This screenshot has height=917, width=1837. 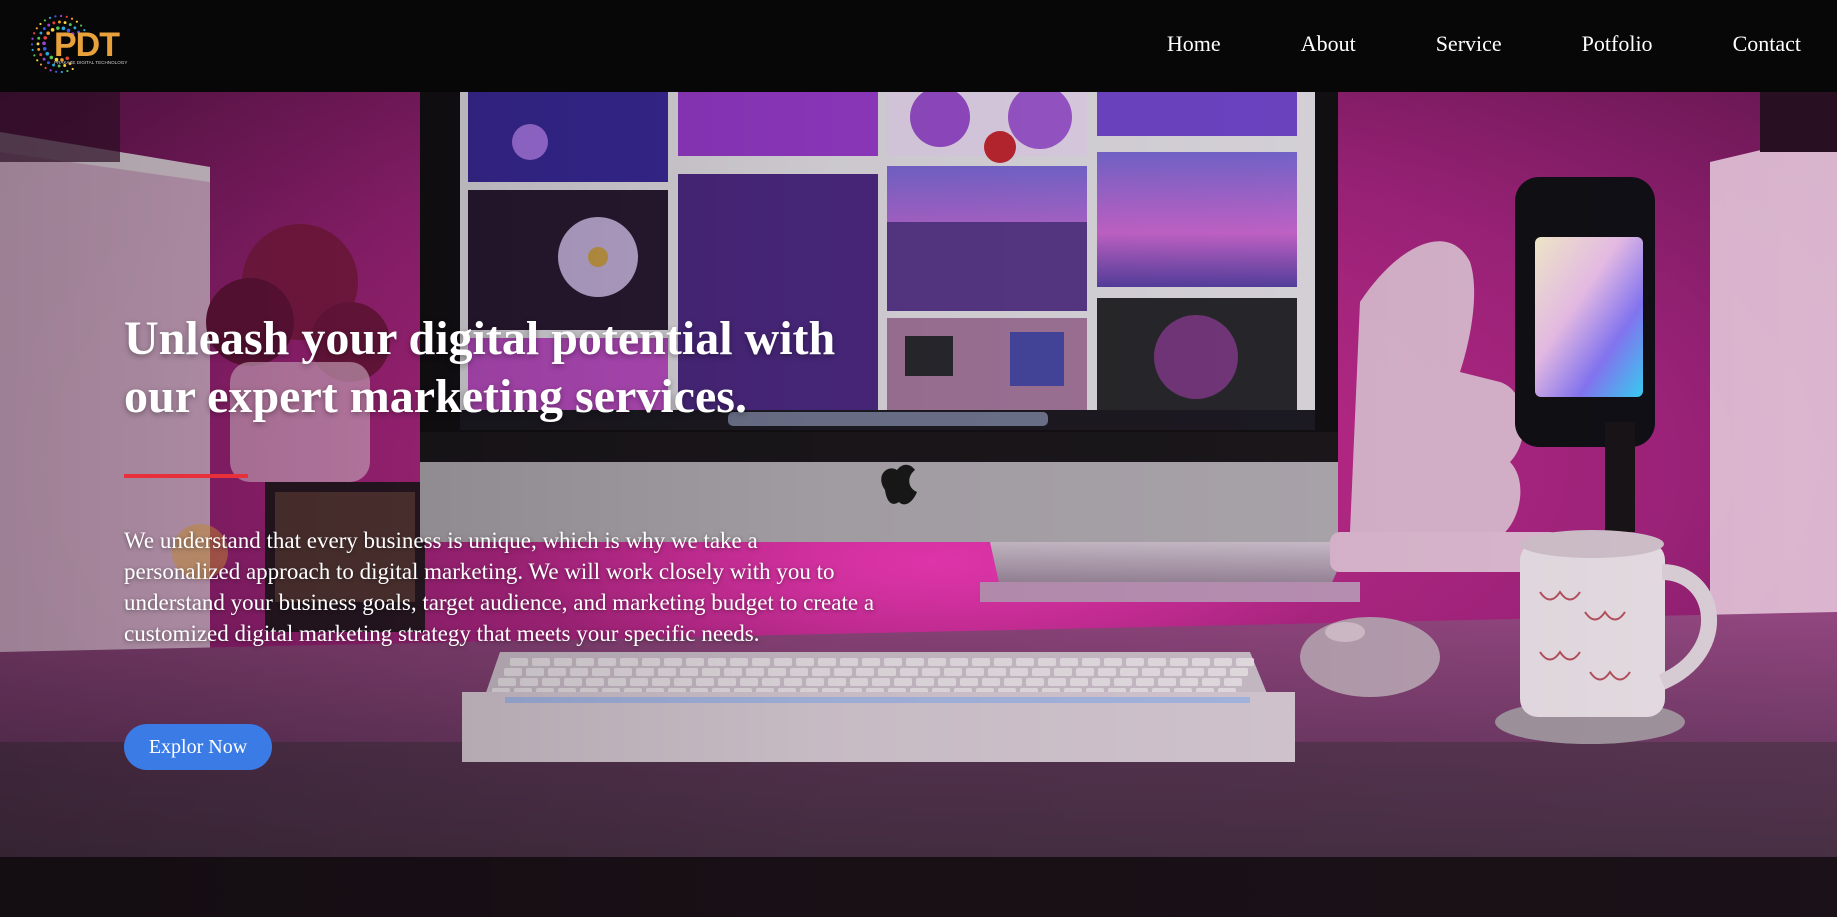 I want to click on logo-subtext: PRAKAZE DIGITAL TECHNOLOGY, so click(x=90, y=62).